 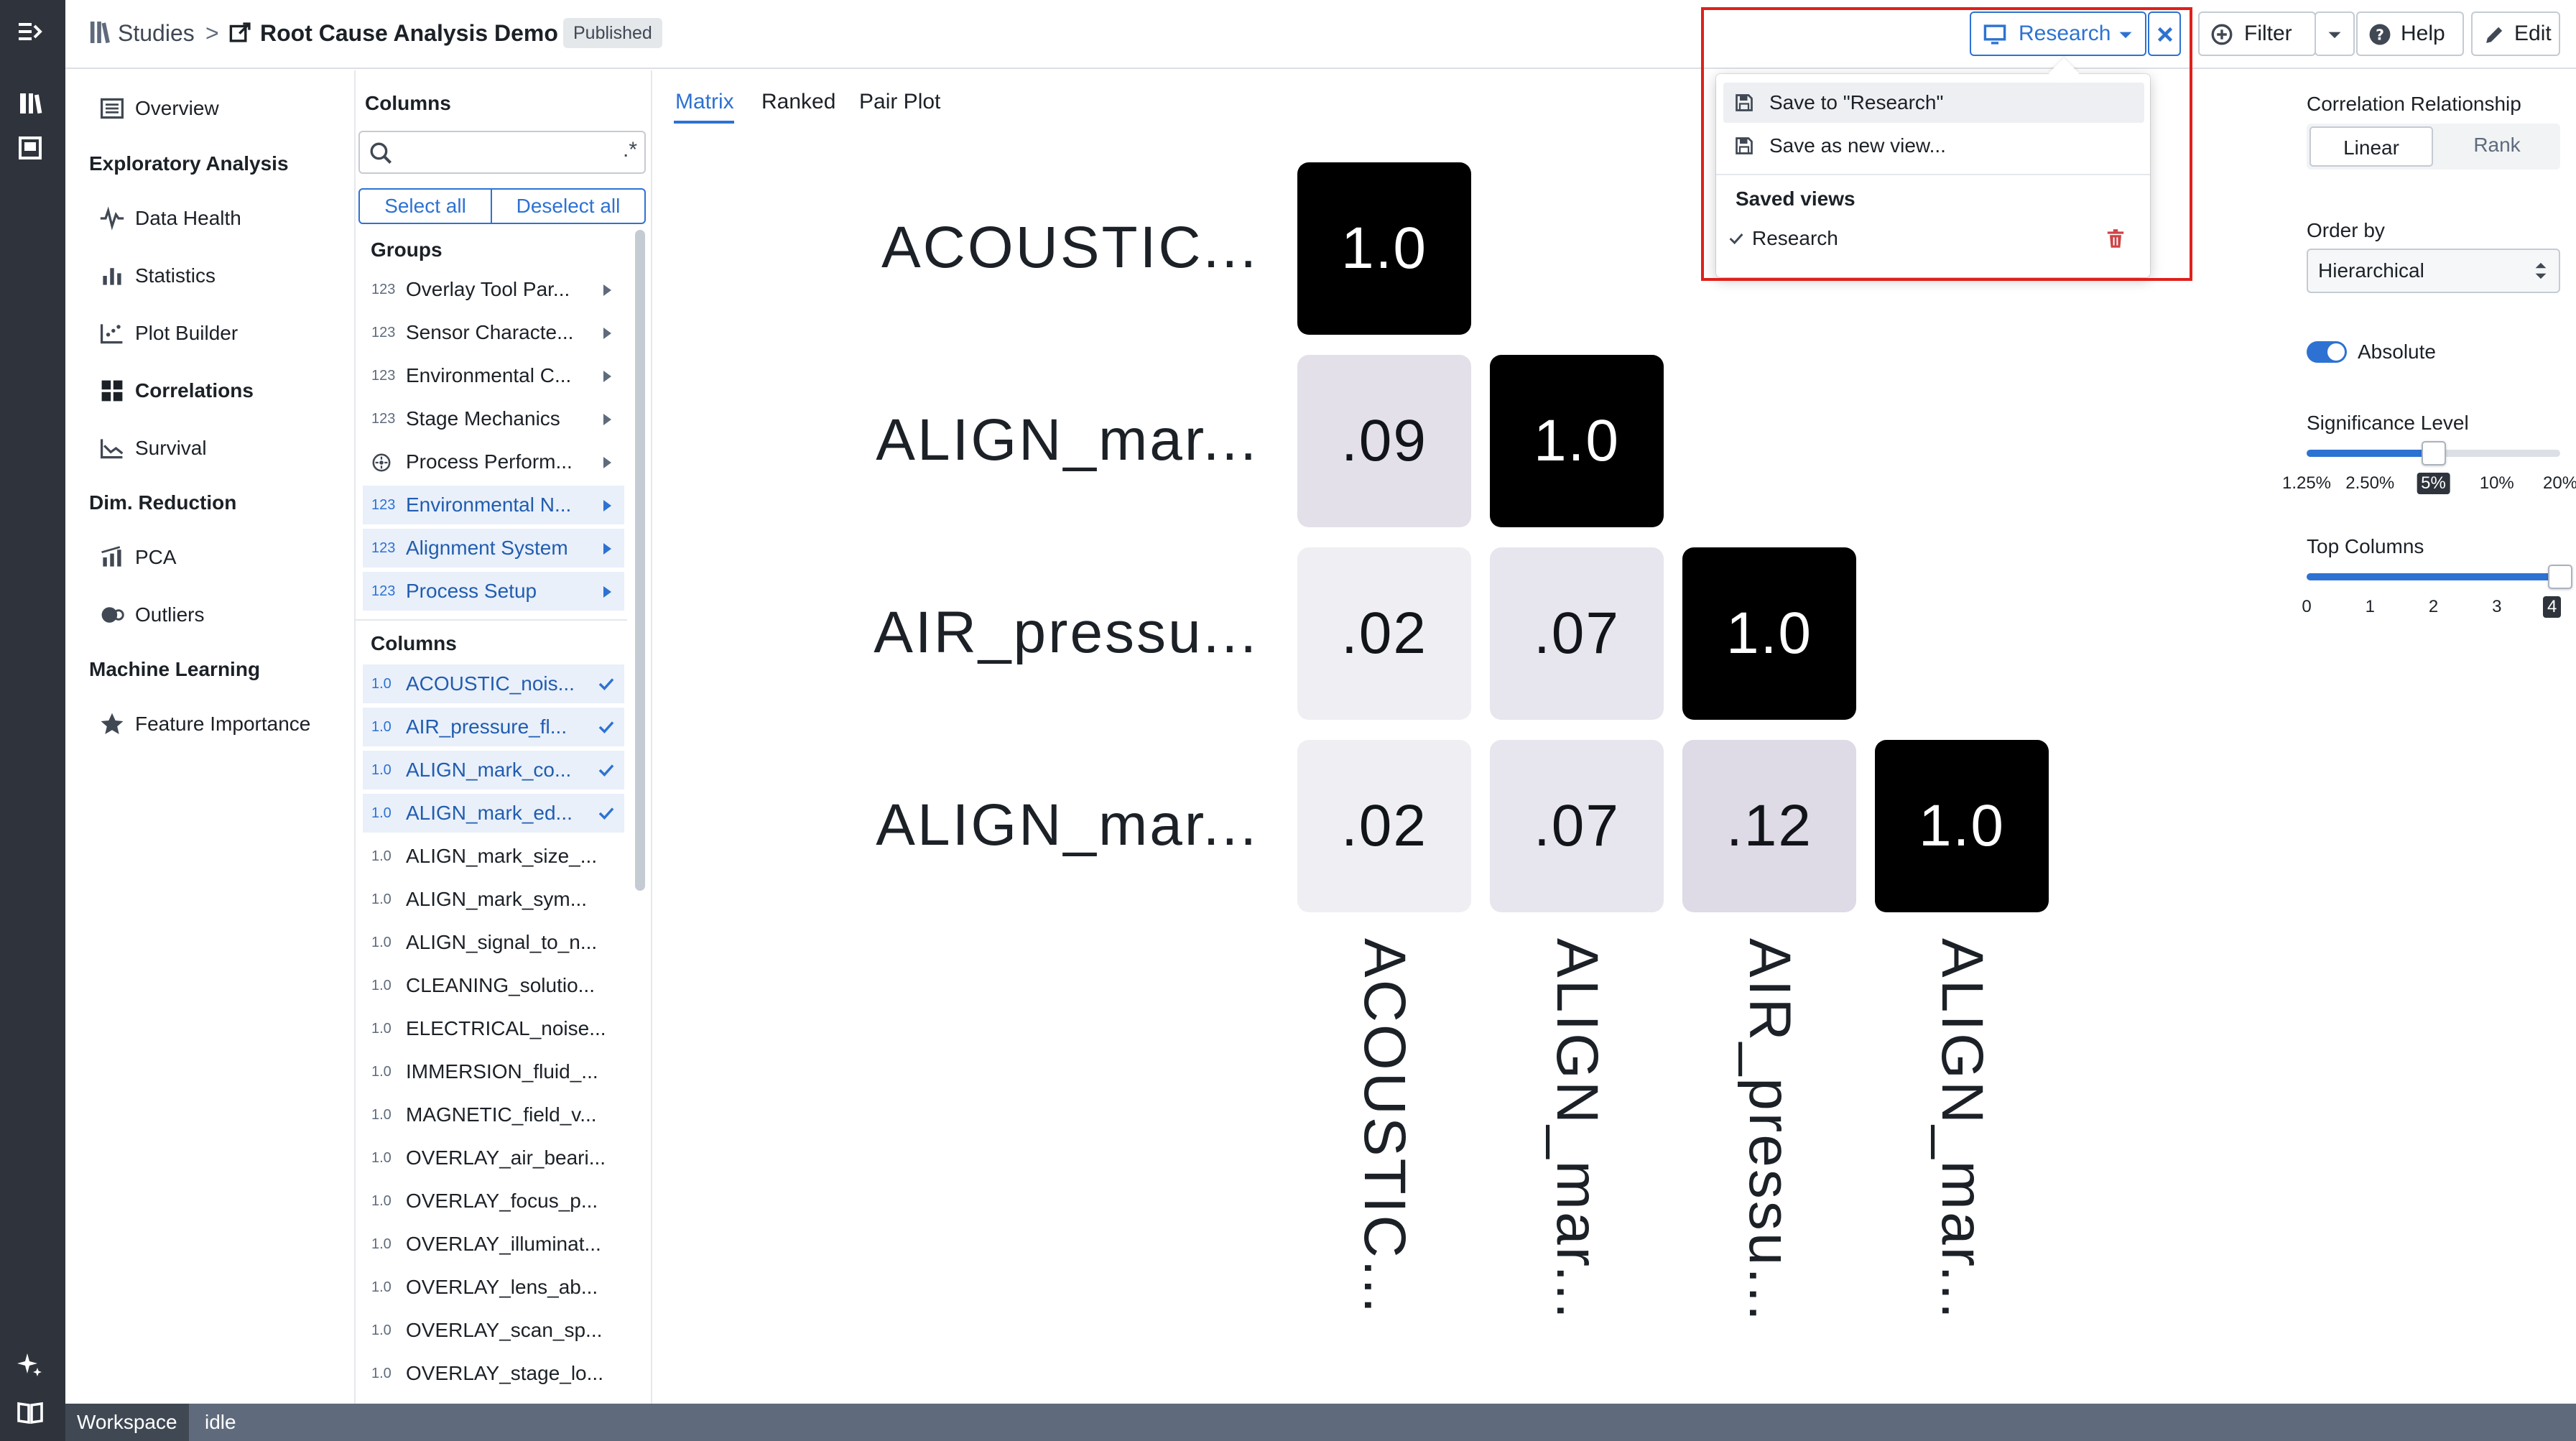 What do you see at coordinates (798, 102) in the screenshot?
I see `tab-ranked: Ranked` at bounding box center [798, 102].